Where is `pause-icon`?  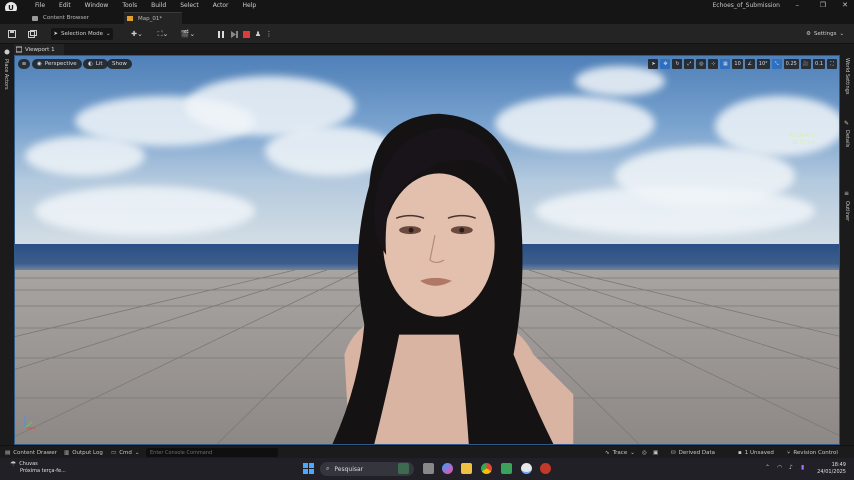
pause-icon is located at coordinates (221, 34).